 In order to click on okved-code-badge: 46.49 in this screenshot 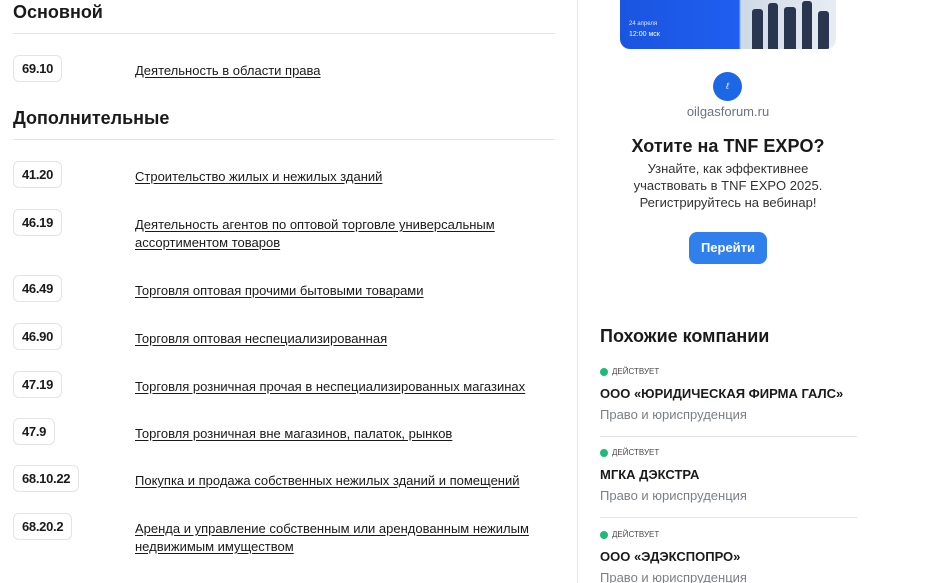, I will do `click(38, 288)`.